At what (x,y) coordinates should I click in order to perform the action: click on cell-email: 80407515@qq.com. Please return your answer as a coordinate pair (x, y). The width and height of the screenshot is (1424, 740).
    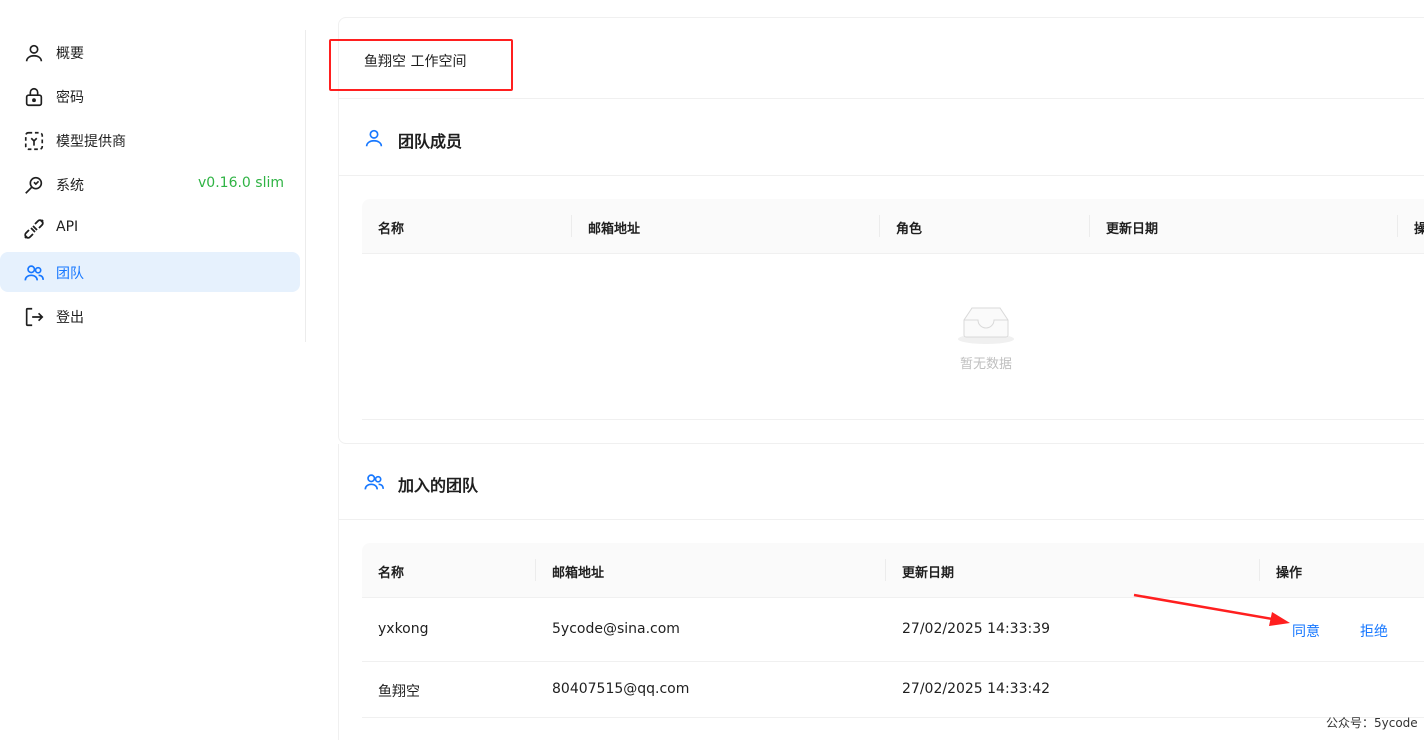
    Looking at the image, I should click on (621, 689).